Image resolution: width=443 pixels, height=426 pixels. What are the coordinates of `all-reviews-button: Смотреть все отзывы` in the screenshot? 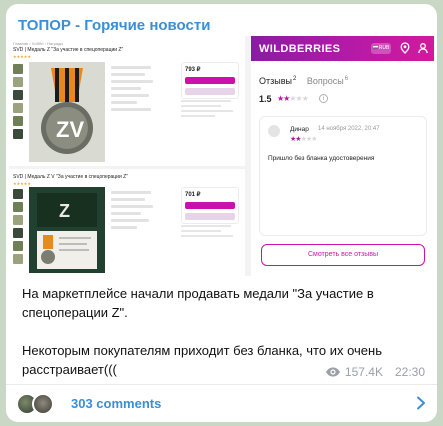 It's located at (343, 255).